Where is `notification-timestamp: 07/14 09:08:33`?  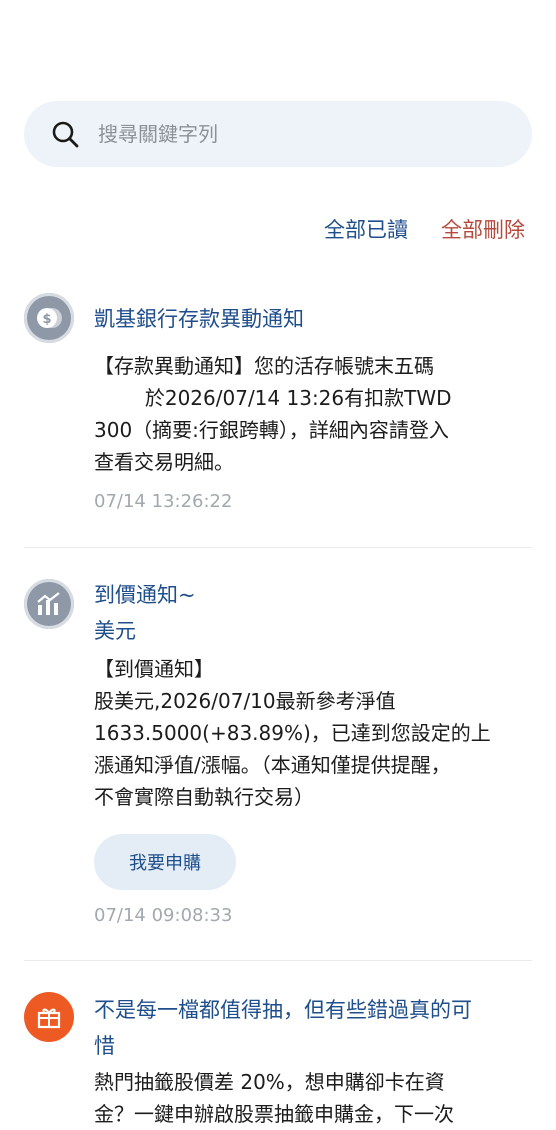 notification-timestamp: 07/14 09:08:33 is located at coordinates (163, 915).